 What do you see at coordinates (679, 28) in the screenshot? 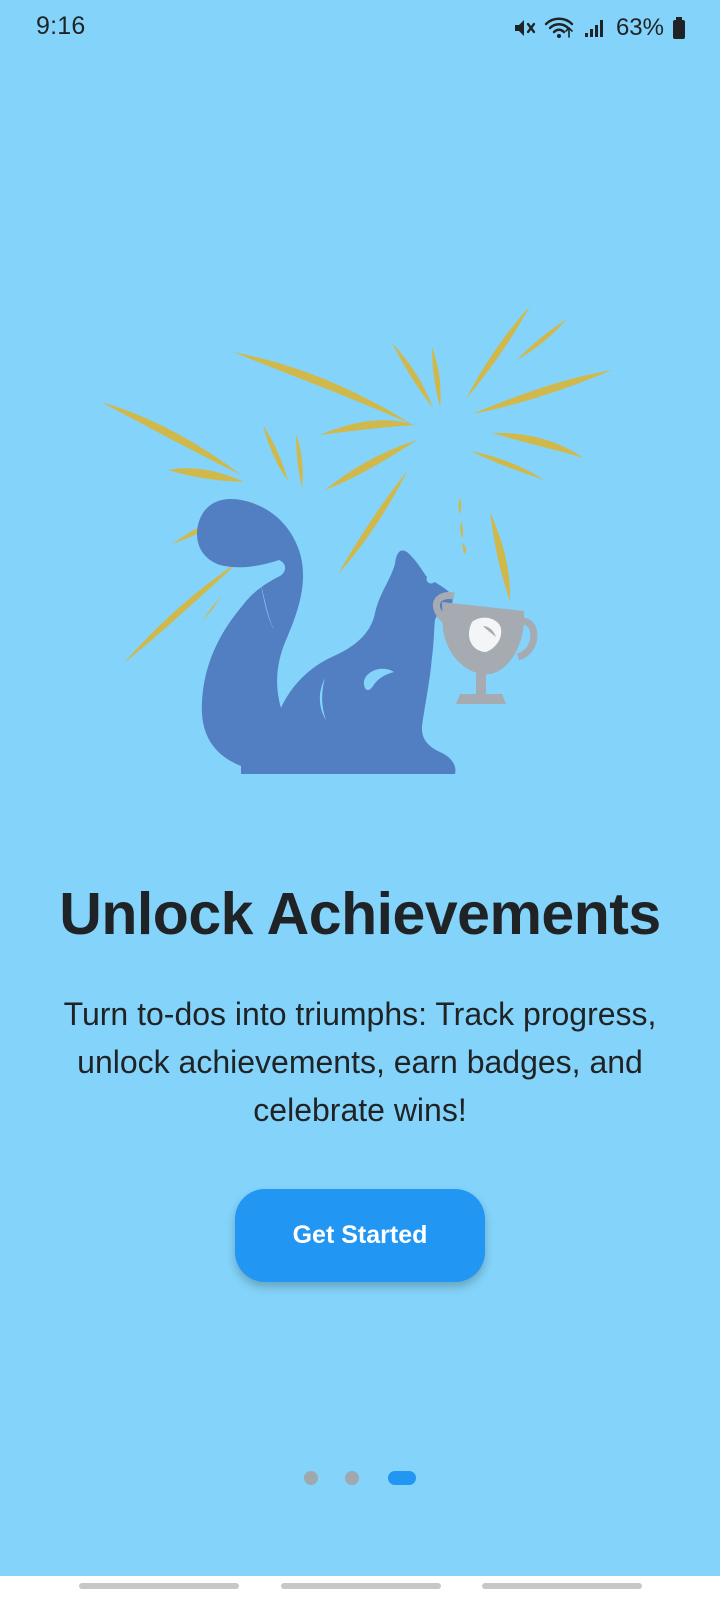
I see `battery-icon` at bounding box center [679, 28].